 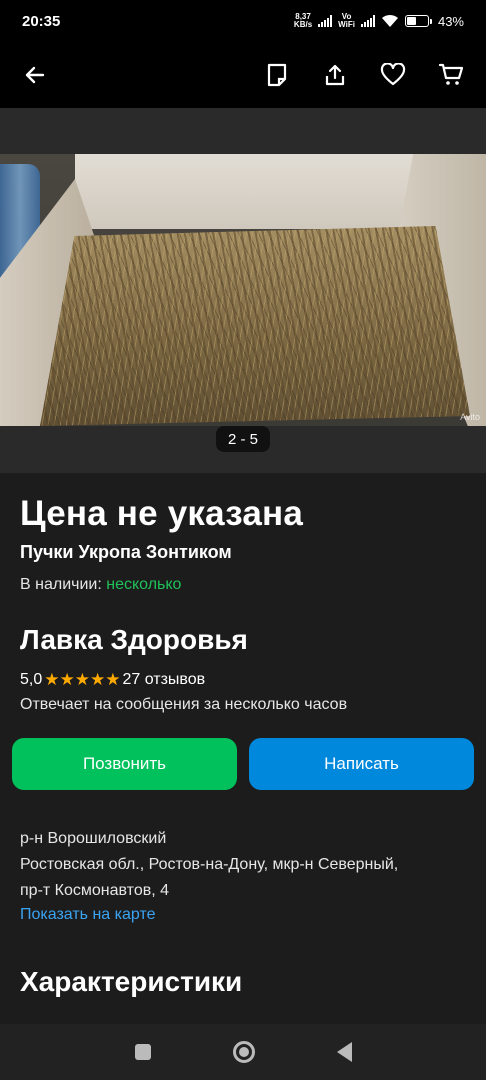 What do you see at coordinates (126, 552) in the screenshot?
I see `listing-title: Пучки Укропа Зонтиком` at bounding box center [126, 552].